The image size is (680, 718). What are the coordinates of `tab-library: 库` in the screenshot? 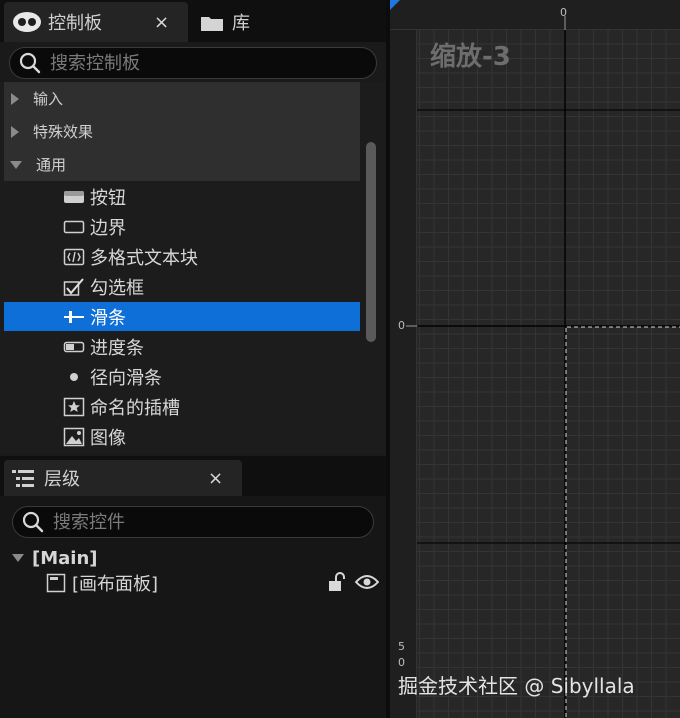 It's located at (246, 22).